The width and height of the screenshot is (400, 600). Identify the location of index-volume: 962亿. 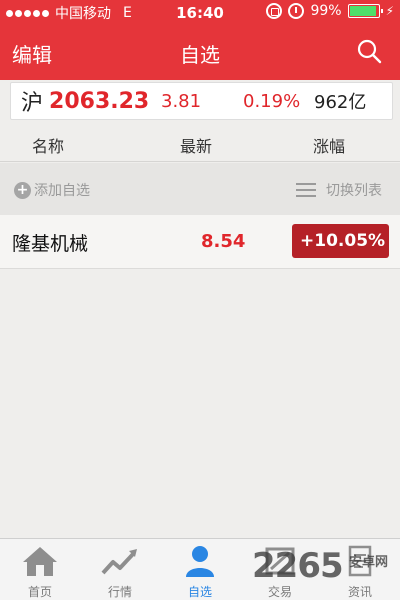
(340, 102).